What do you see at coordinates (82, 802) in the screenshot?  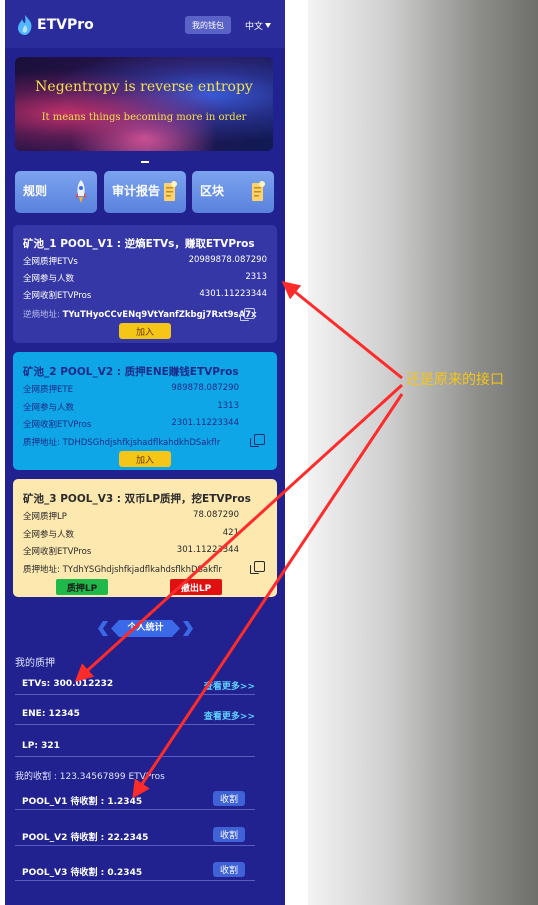 I see `harvest-pending: POOL_V1 待收割 : 1.2345` at bounding box center [82, 802].